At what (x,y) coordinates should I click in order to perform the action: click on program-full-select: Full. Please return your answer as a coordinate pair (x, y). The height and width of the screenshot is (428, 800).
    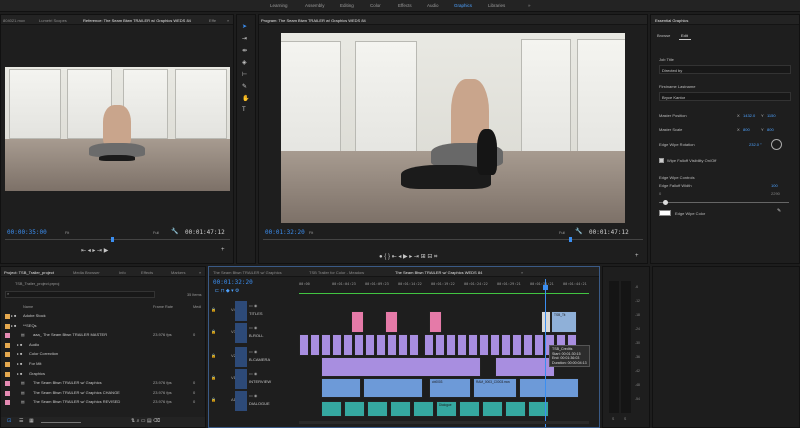
    Looking at the image, I should click on (562, 233).